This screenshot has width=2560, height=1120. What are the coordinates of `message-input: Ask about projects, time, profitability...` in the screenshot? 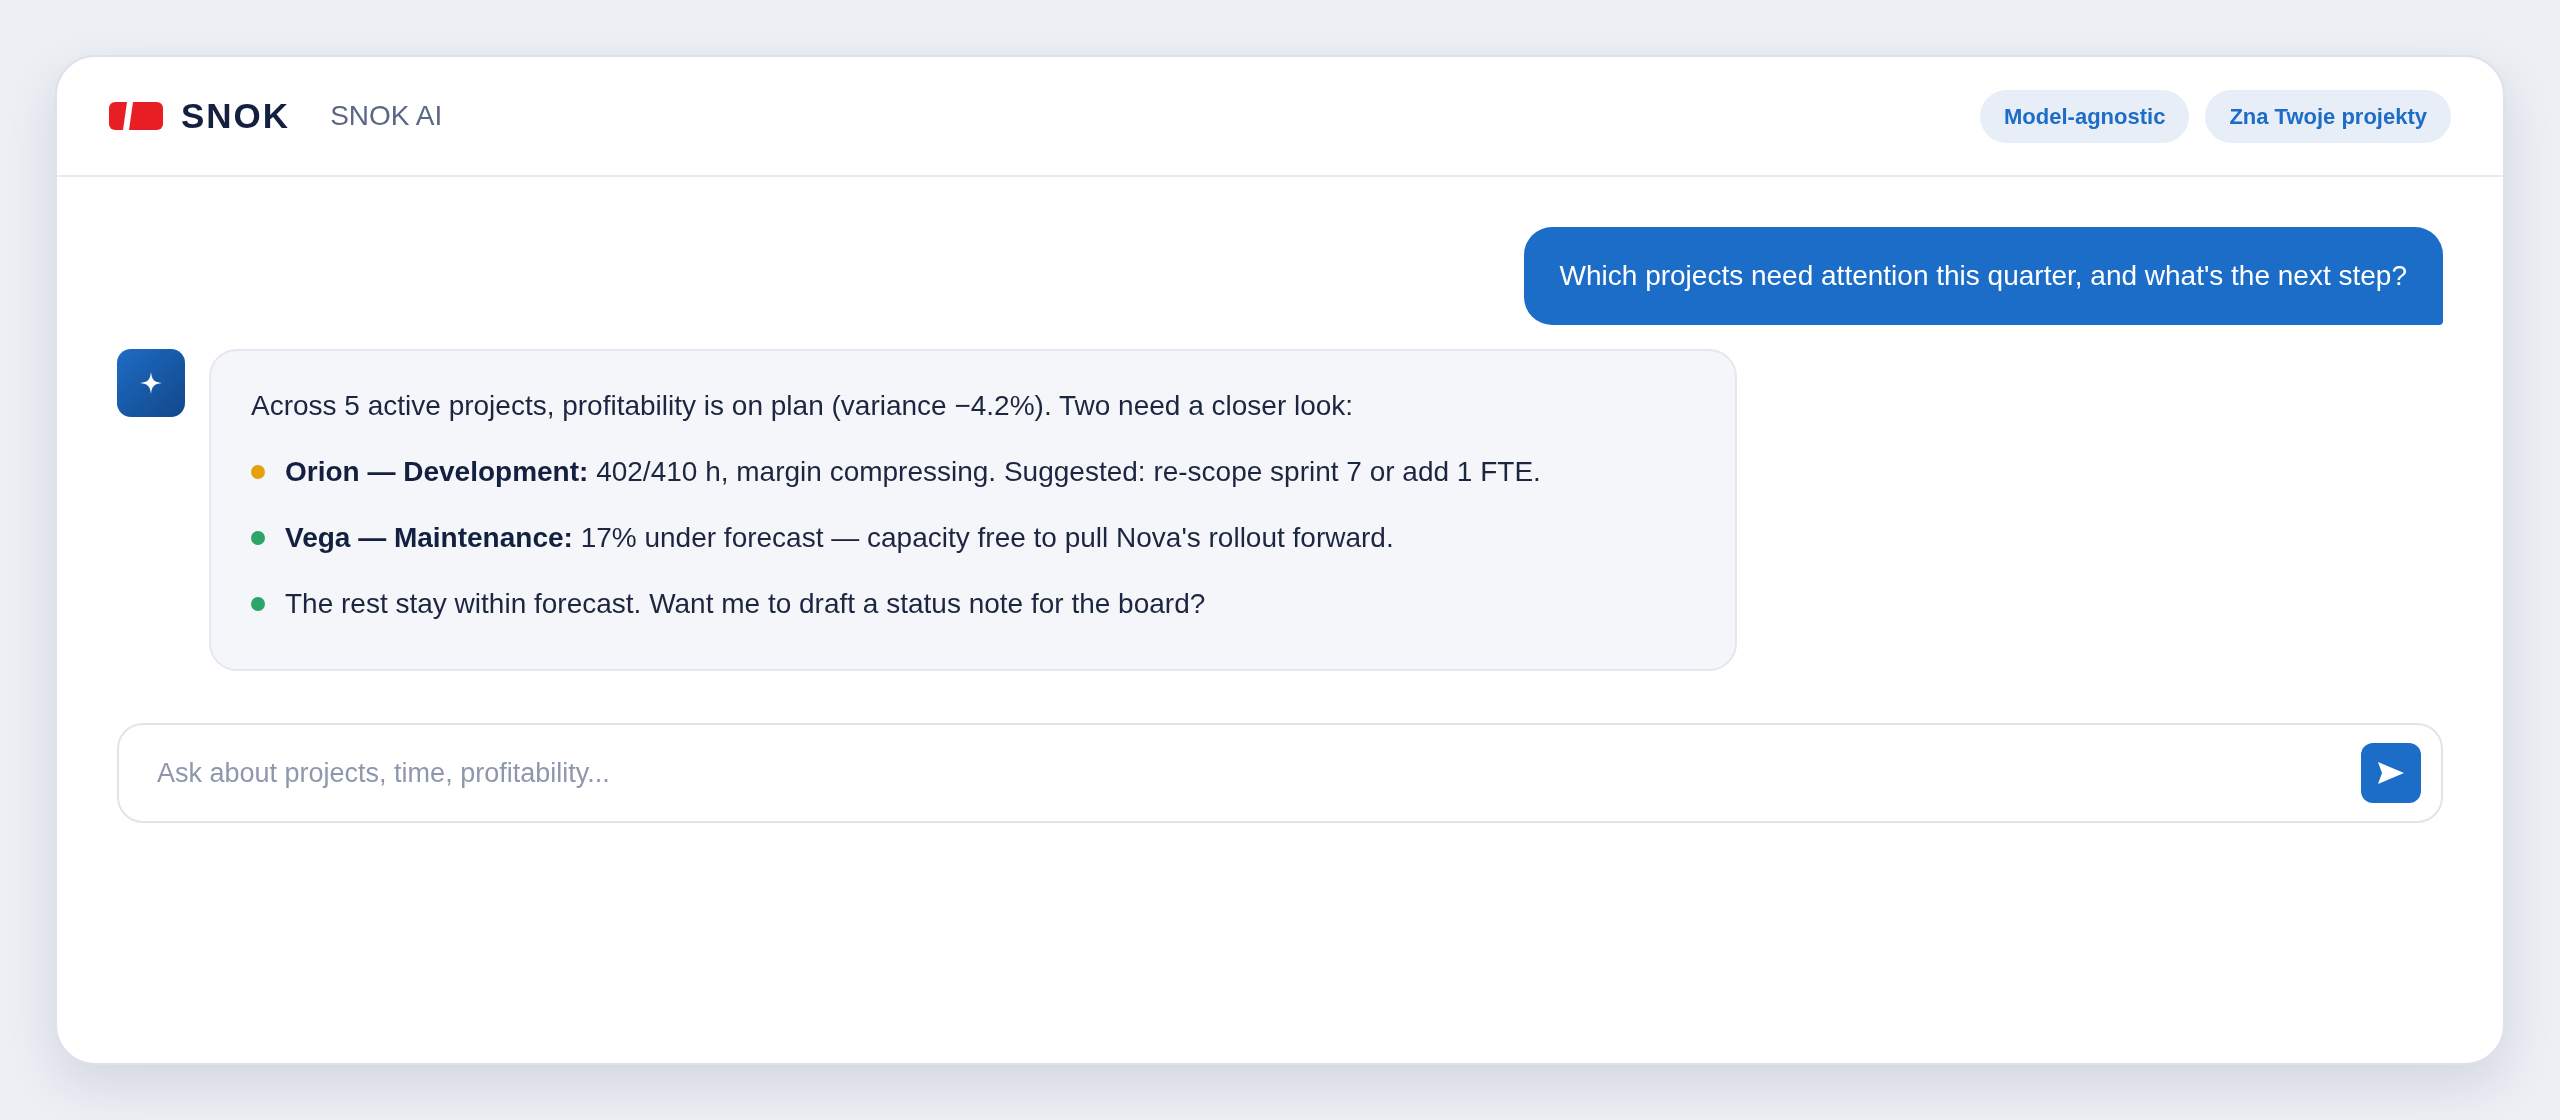 It's located at (1258, 773).